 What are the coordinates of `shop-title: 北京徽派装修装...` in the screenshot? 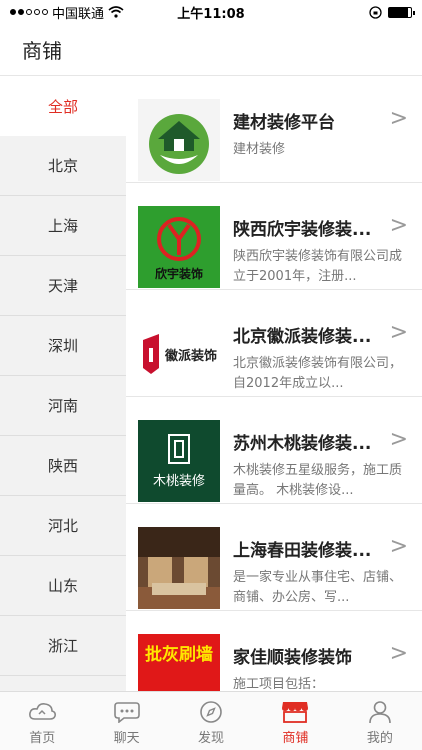 It's located at (302, 337).